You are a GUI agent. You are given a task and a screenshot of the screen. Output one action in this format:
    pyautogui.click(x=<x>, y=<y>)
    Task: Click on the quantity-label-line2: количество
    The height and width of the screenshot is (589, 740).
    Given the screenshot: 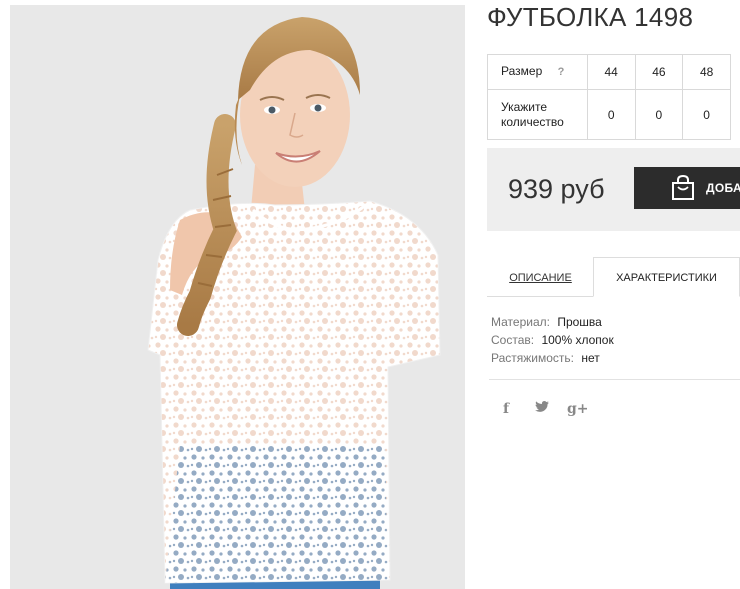 What is the action you would take?
    pyautogui.click(x=532, y=121)
    